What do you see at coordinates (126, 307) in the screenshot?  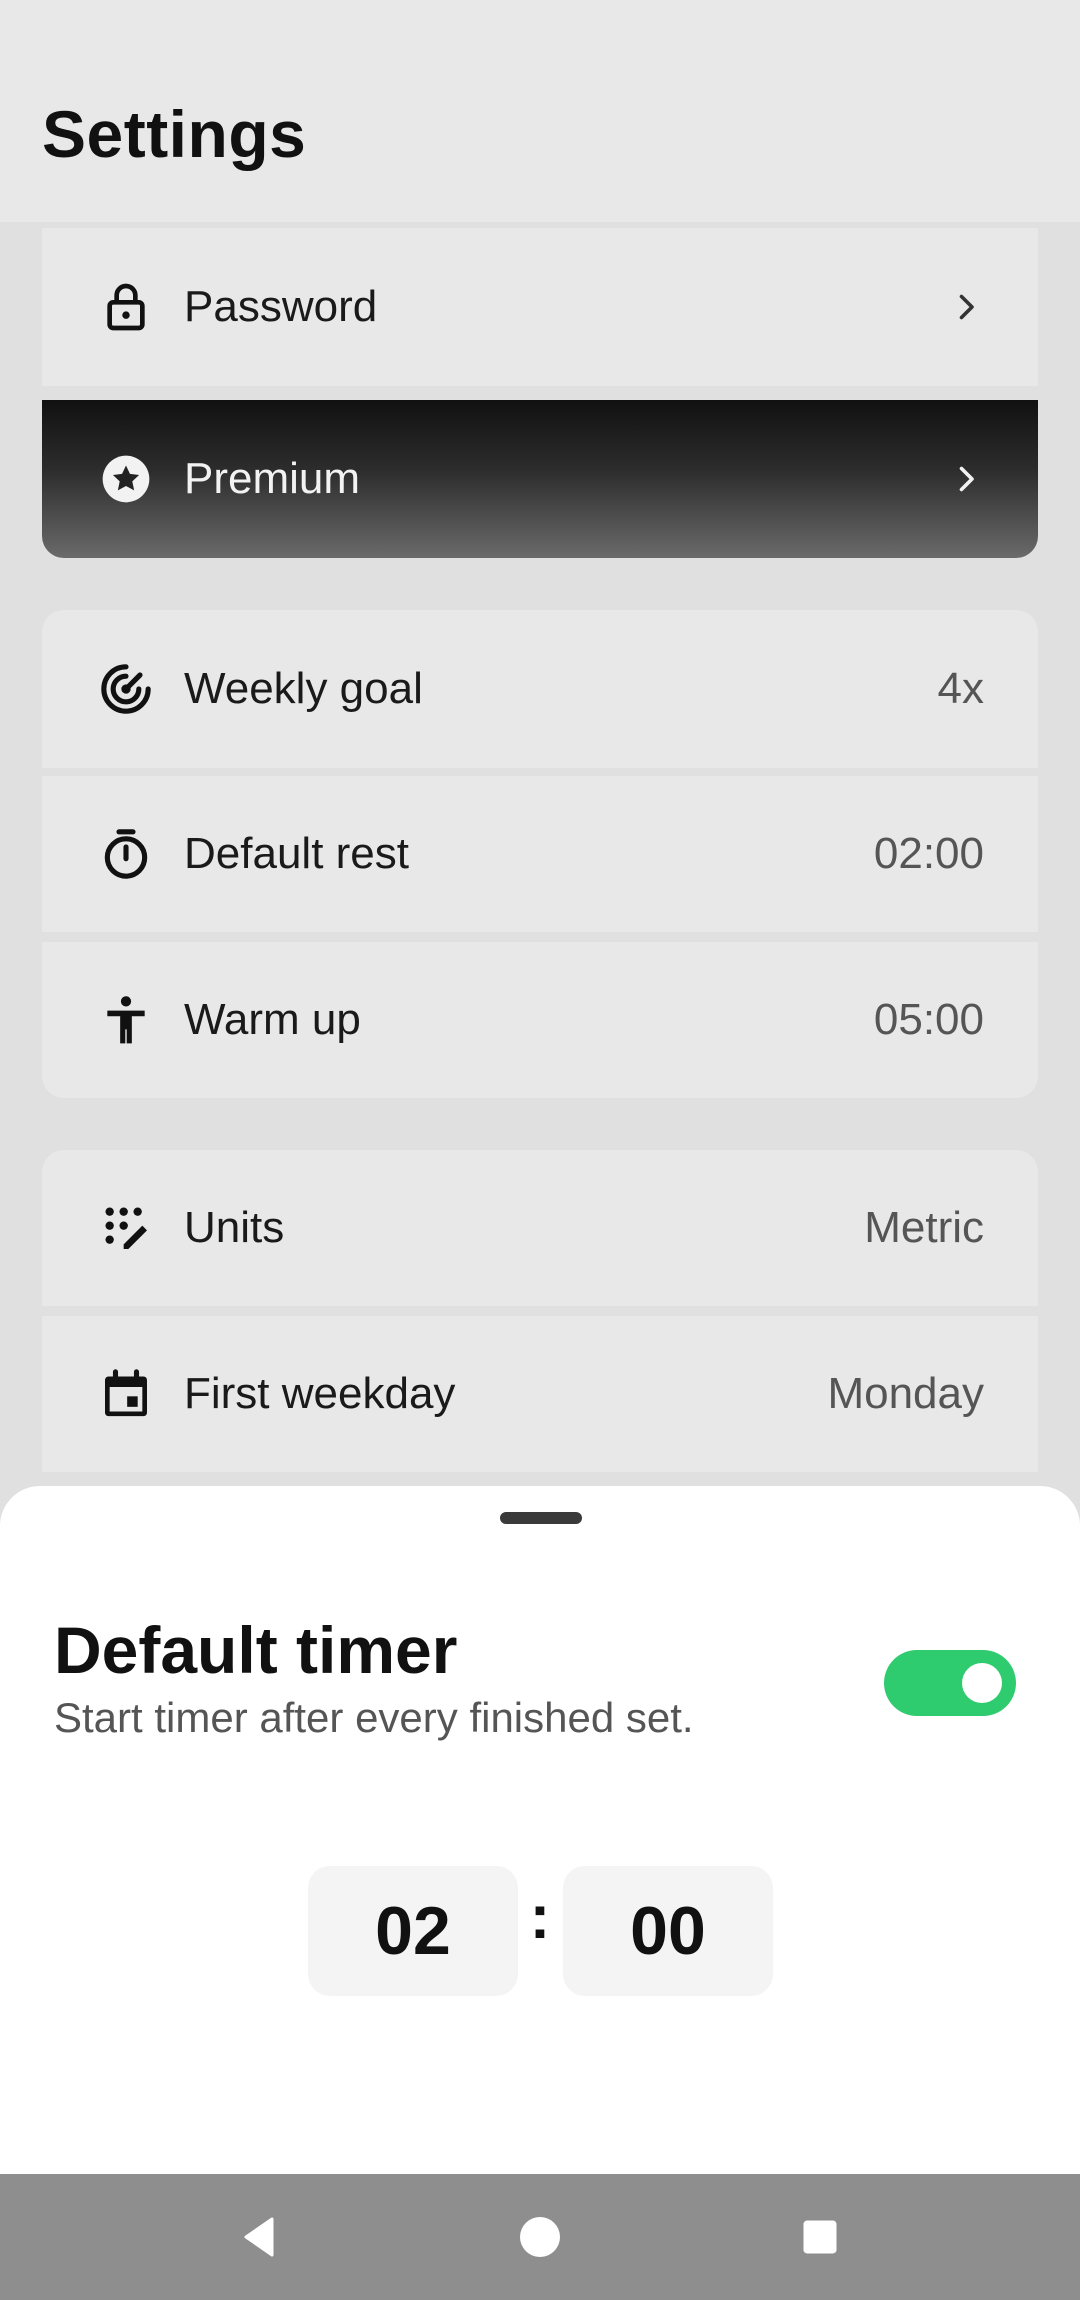 I see `lock-icon` at bounding box center [126, 307].